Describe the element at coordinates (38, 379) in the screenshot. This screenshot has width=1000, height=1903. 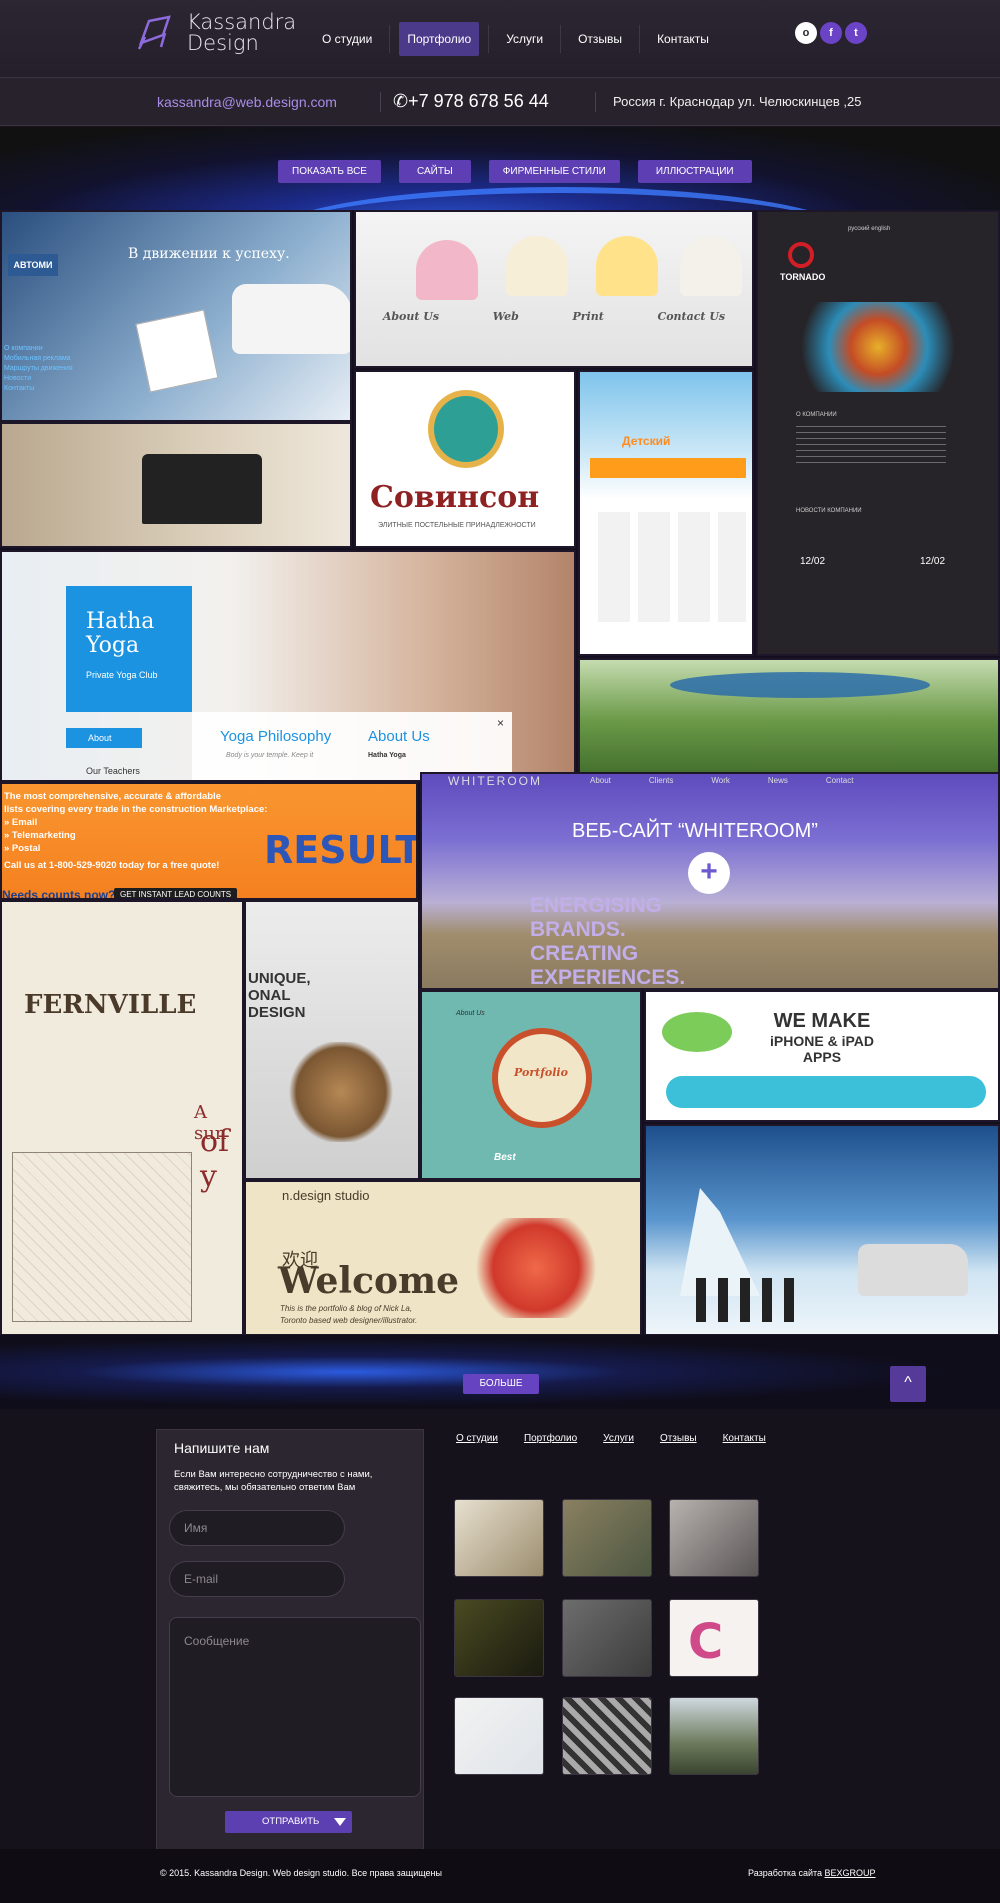
I see `menu-link: Новости` at that location.